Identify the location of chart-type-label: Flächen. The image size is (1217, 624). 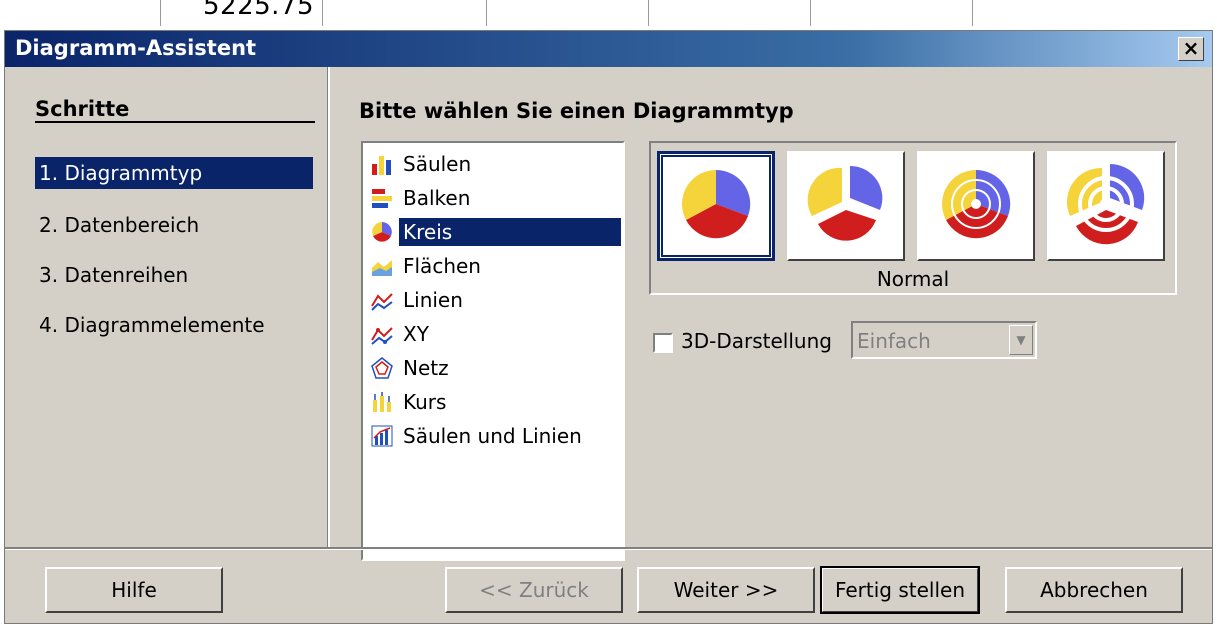
(442, 266).